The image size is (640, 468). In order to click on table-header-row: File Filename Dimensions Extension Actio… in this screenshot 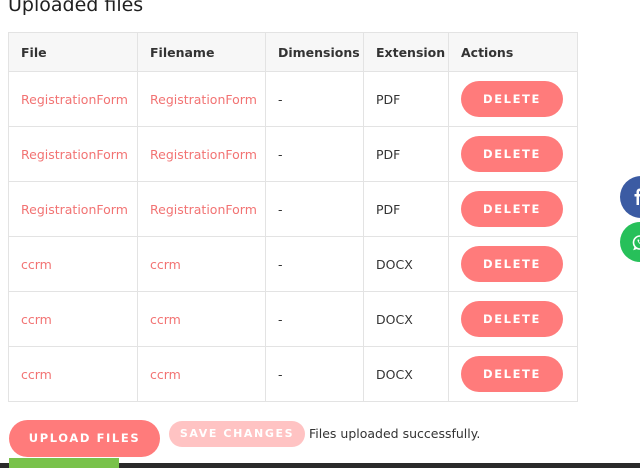, I will do `click(293, 52)`.